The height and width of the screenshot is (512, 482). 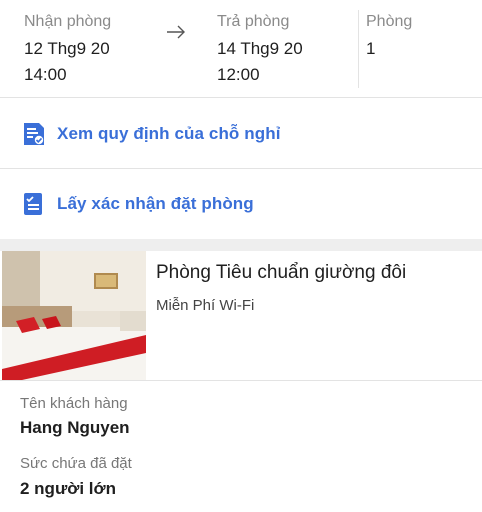 I want to click on checkout-block: Trả phòng 14 Thg9 20 12:00, so click(x=260, y=50).